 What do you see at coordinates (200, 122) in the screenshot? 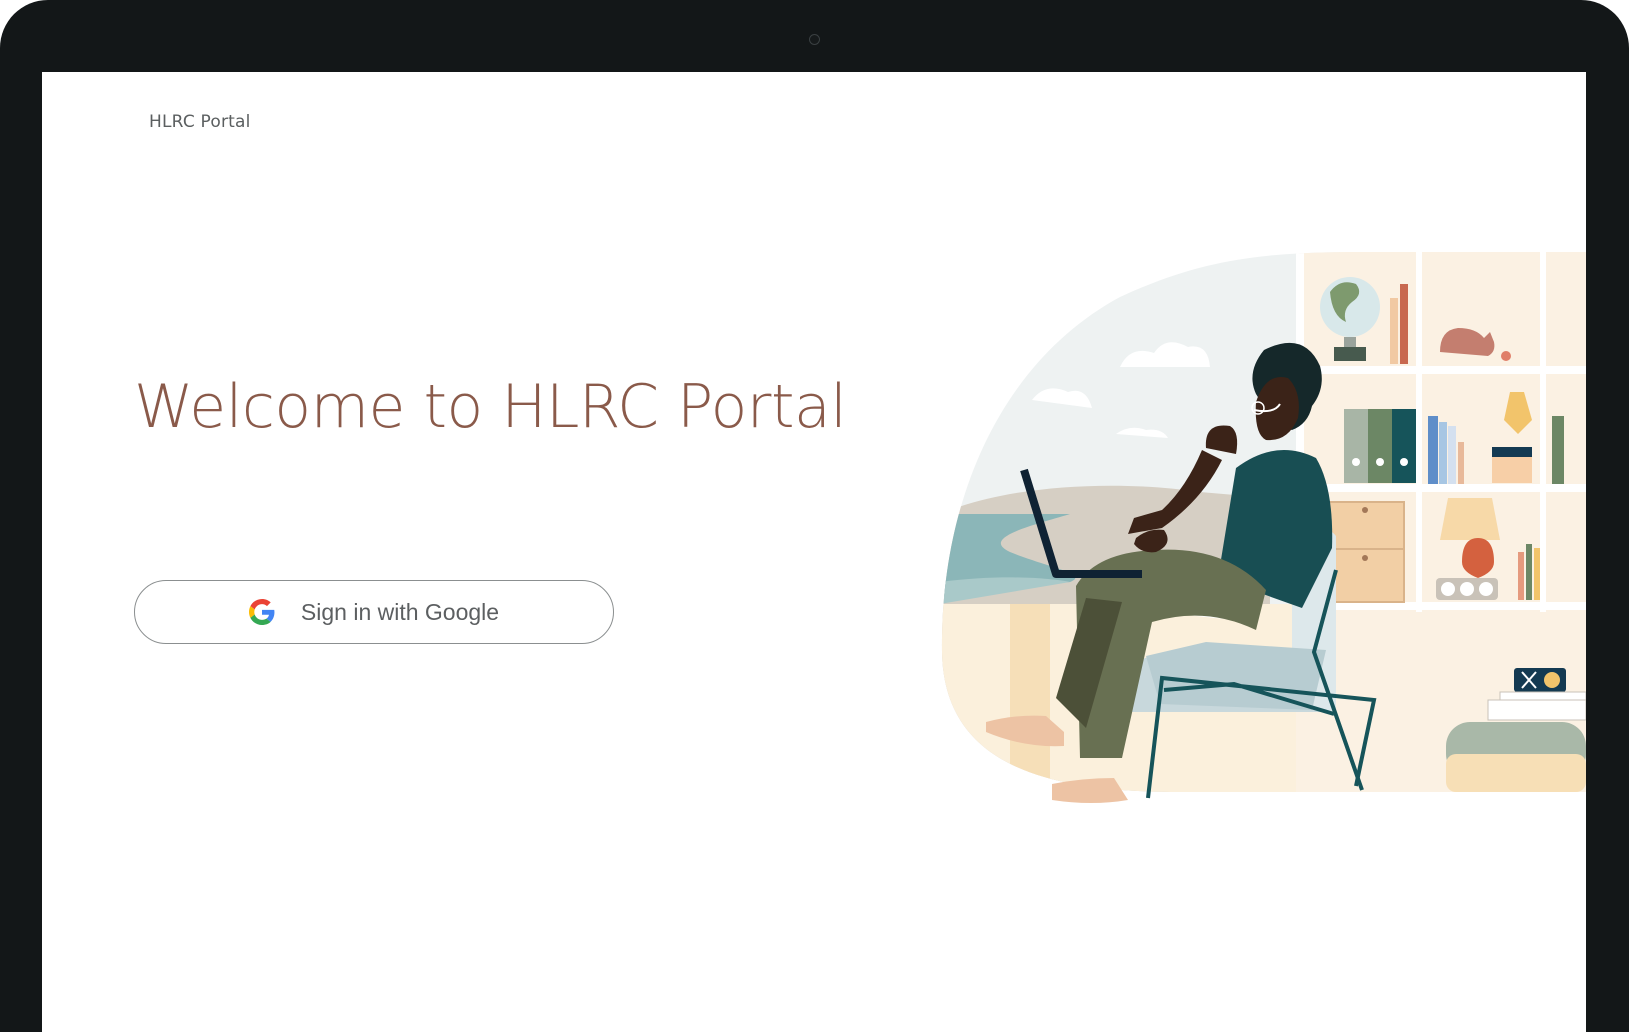
I see `brand-name: HLRC Portal` at bounding box center [200, 122].